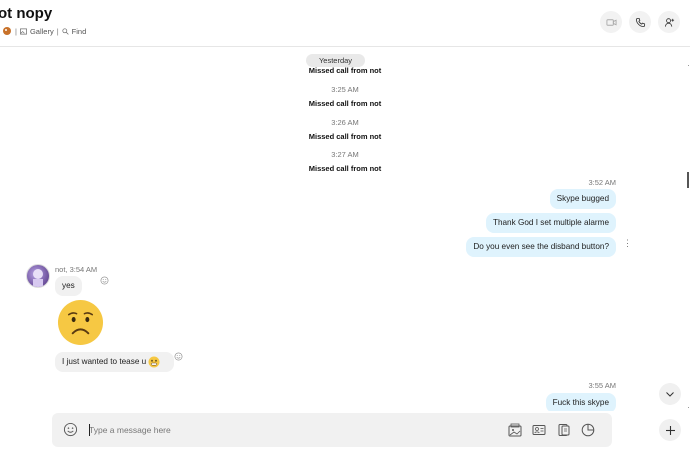  Describe the element at coordinates (279, 430) in the screenshot. I see `message-input` at that location.